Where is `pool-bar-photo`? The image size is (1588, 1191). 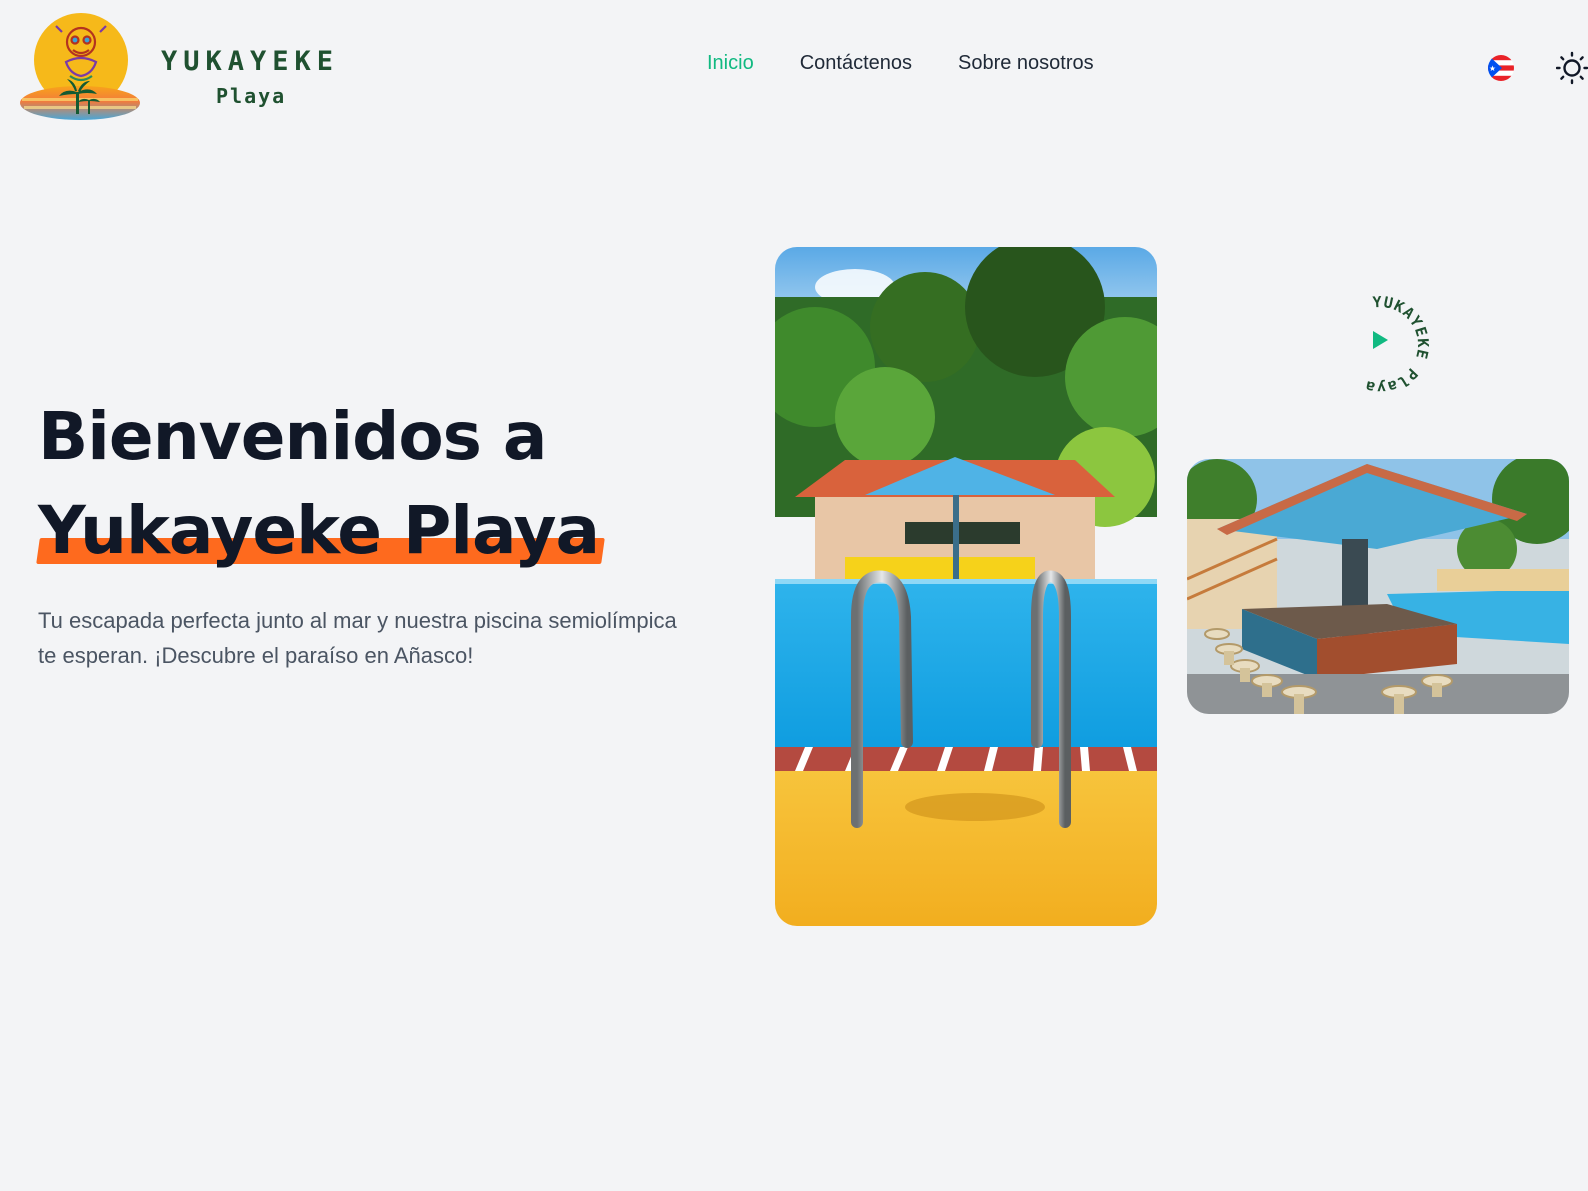
pool-bar-photo is located at coordinates (1378, 586).